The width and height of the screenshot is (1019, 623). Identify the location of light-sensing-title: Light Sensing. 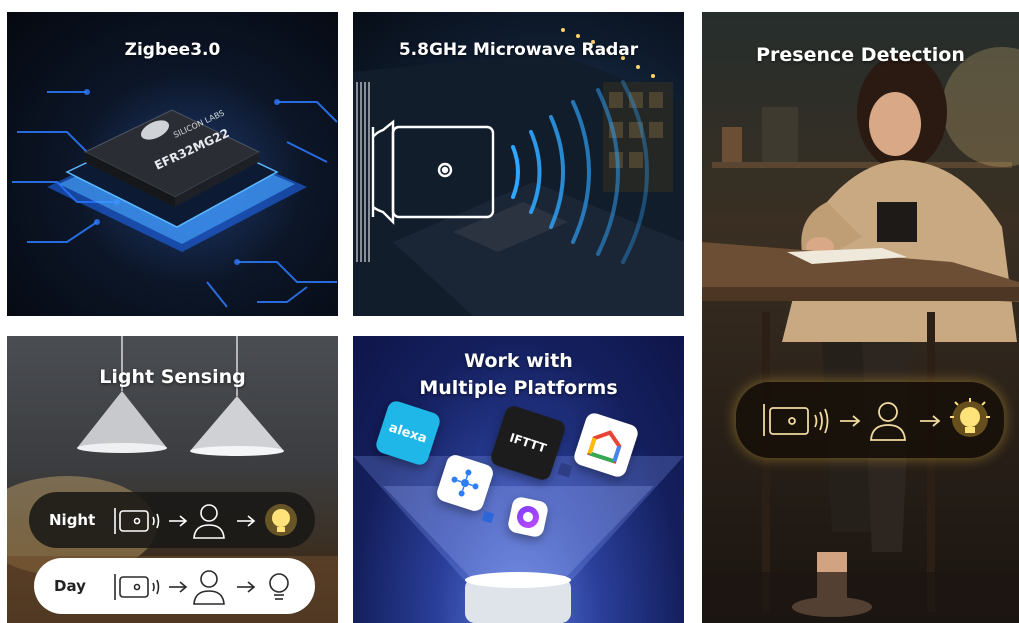
(172, 377).